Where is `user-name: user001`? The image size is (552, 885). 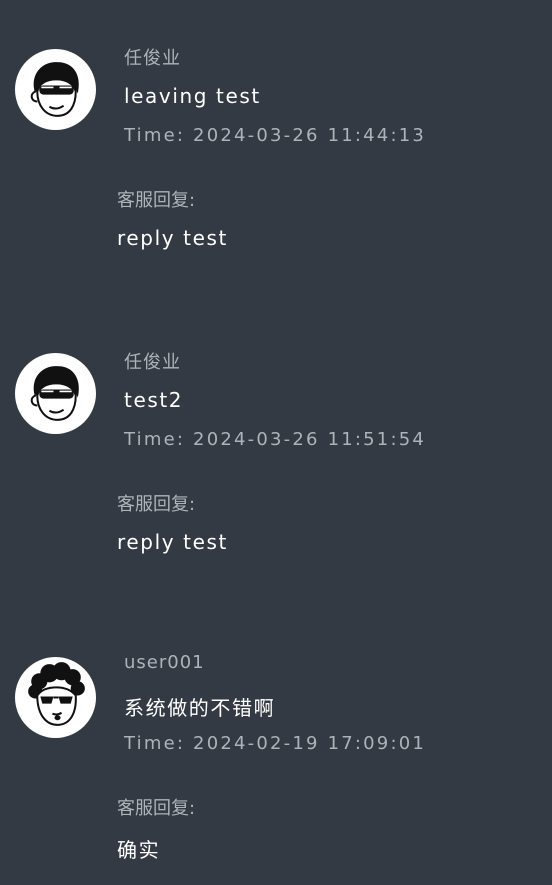 user-name: user001 is located at coordinates (164, 662).